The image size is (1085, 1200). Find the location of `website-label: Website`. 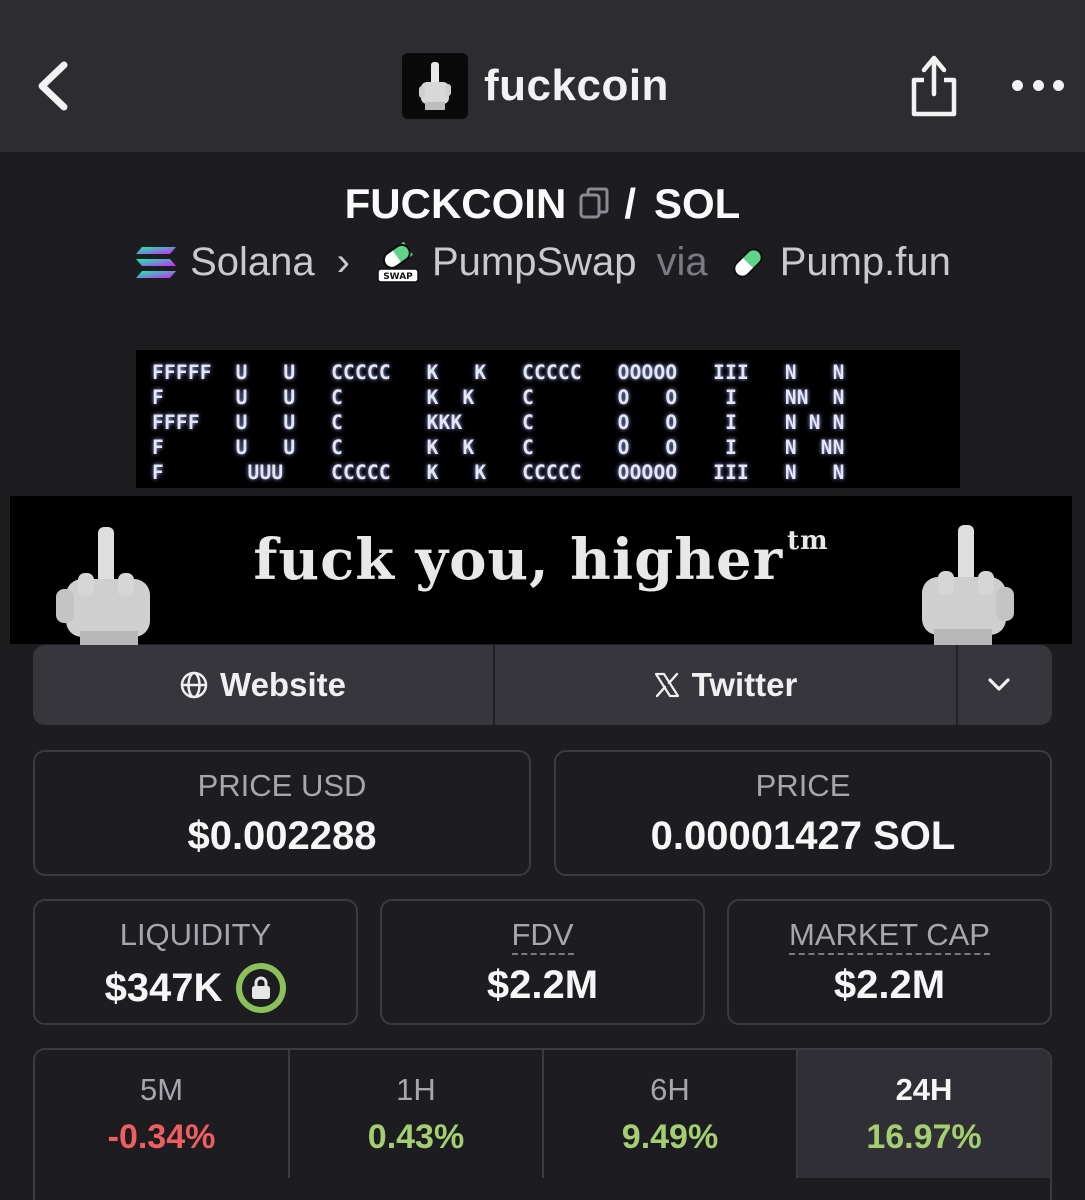

website-label: Website is located at coordinates (283, 684).